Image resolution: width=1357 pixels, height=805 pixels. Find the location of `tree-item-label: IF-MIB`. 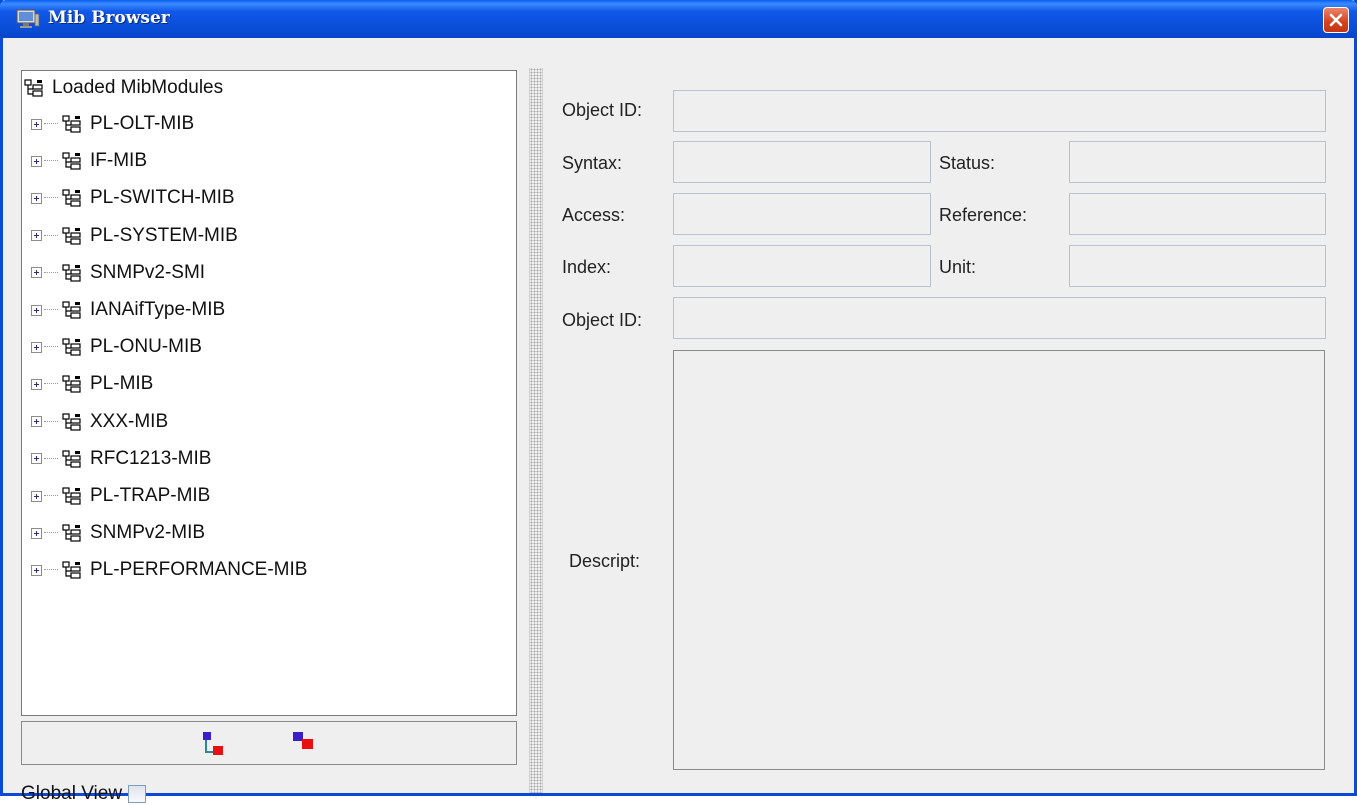

tree-item-label: IF-MIB is located at coordinates (118, 161).